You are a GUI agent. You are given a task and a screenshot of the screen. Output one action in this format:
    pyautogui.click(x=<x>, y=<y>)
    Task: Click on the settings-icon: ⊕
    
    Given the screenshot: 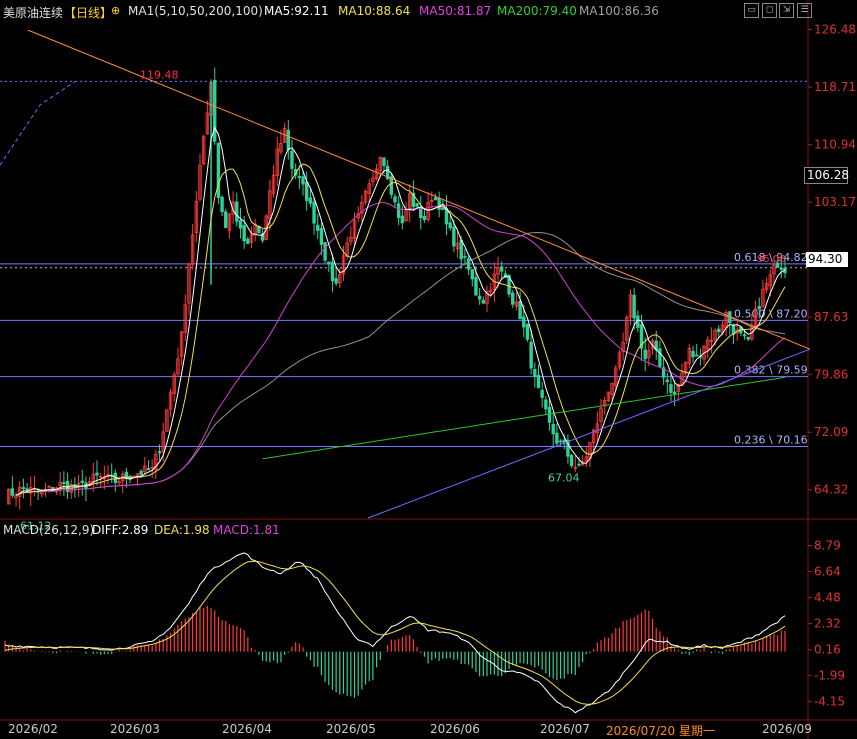 What is the action you would take?
    pyautogui.click(x=115, y=10)
    